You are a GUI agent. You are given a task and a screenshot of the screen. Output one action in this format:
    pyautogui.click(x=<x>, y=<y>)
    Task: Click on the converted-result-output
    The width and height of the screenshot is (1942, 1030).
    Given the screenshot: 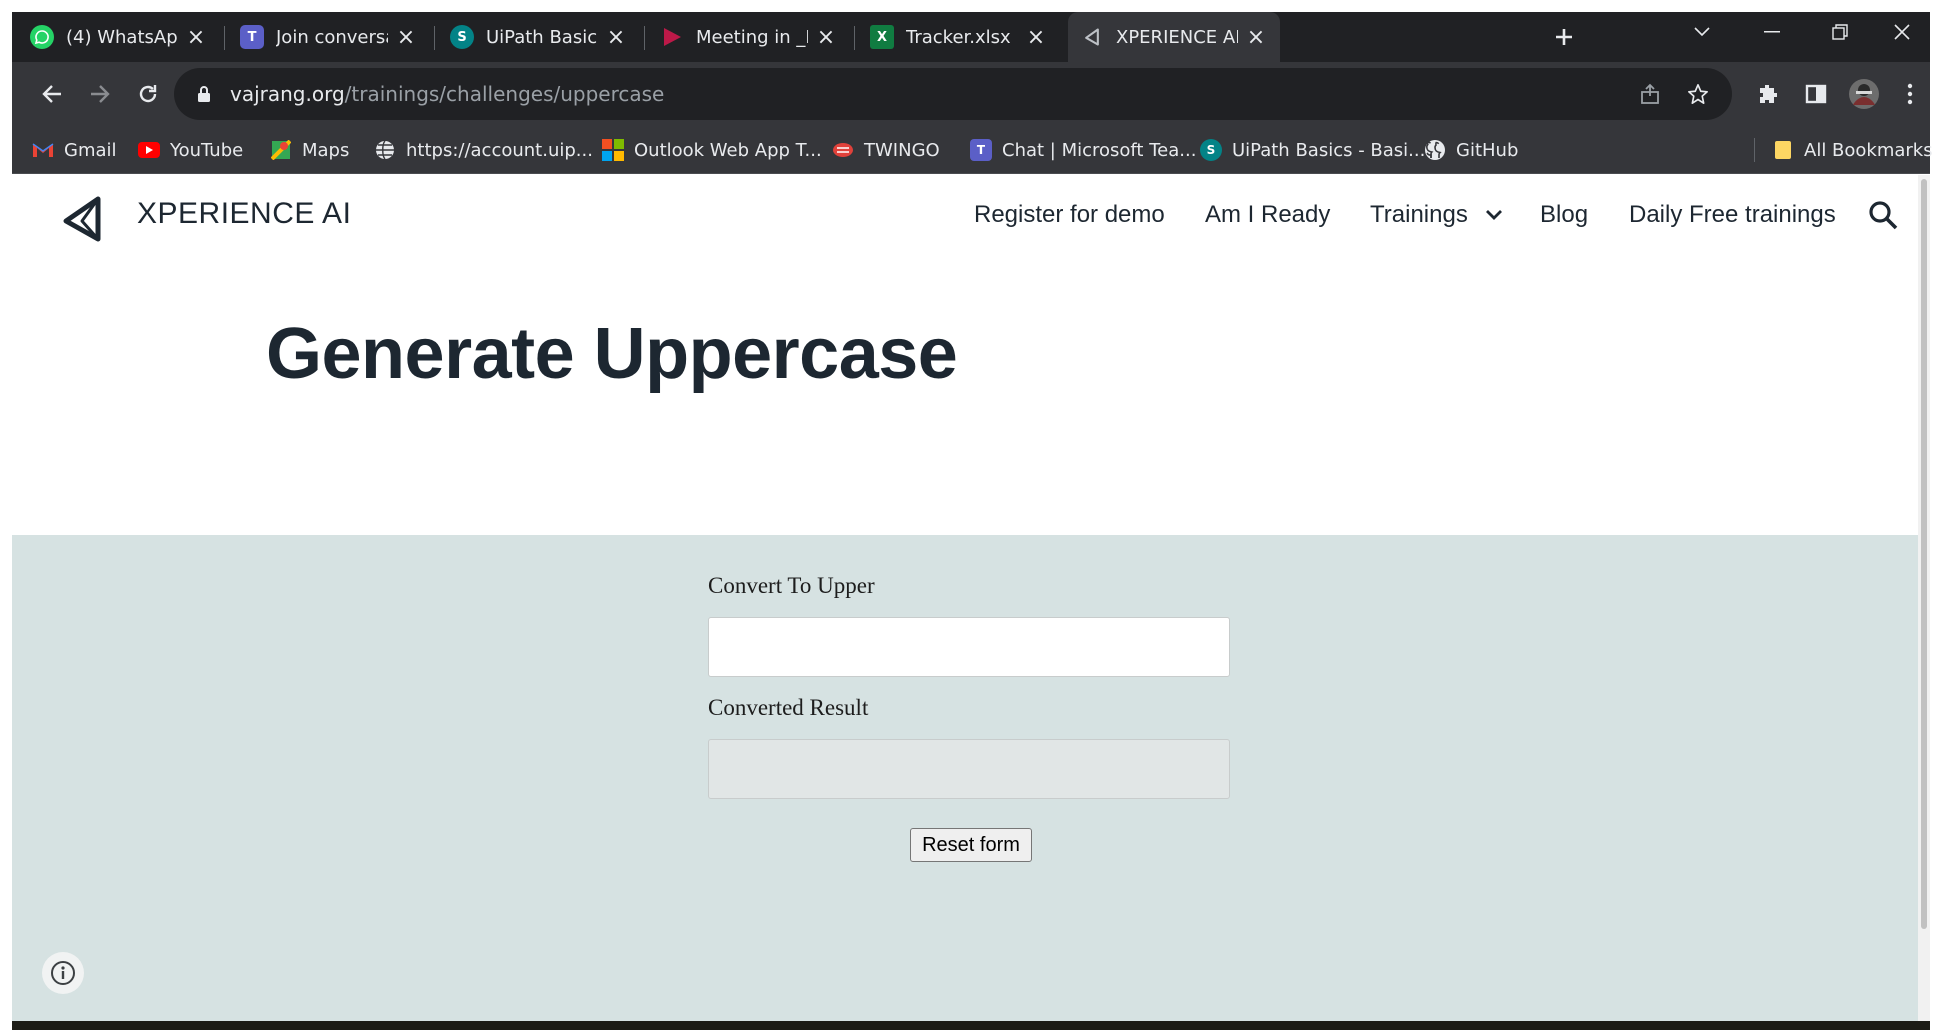 What is the action you would take?
    pyautogui.click(x=969, y=769)
    